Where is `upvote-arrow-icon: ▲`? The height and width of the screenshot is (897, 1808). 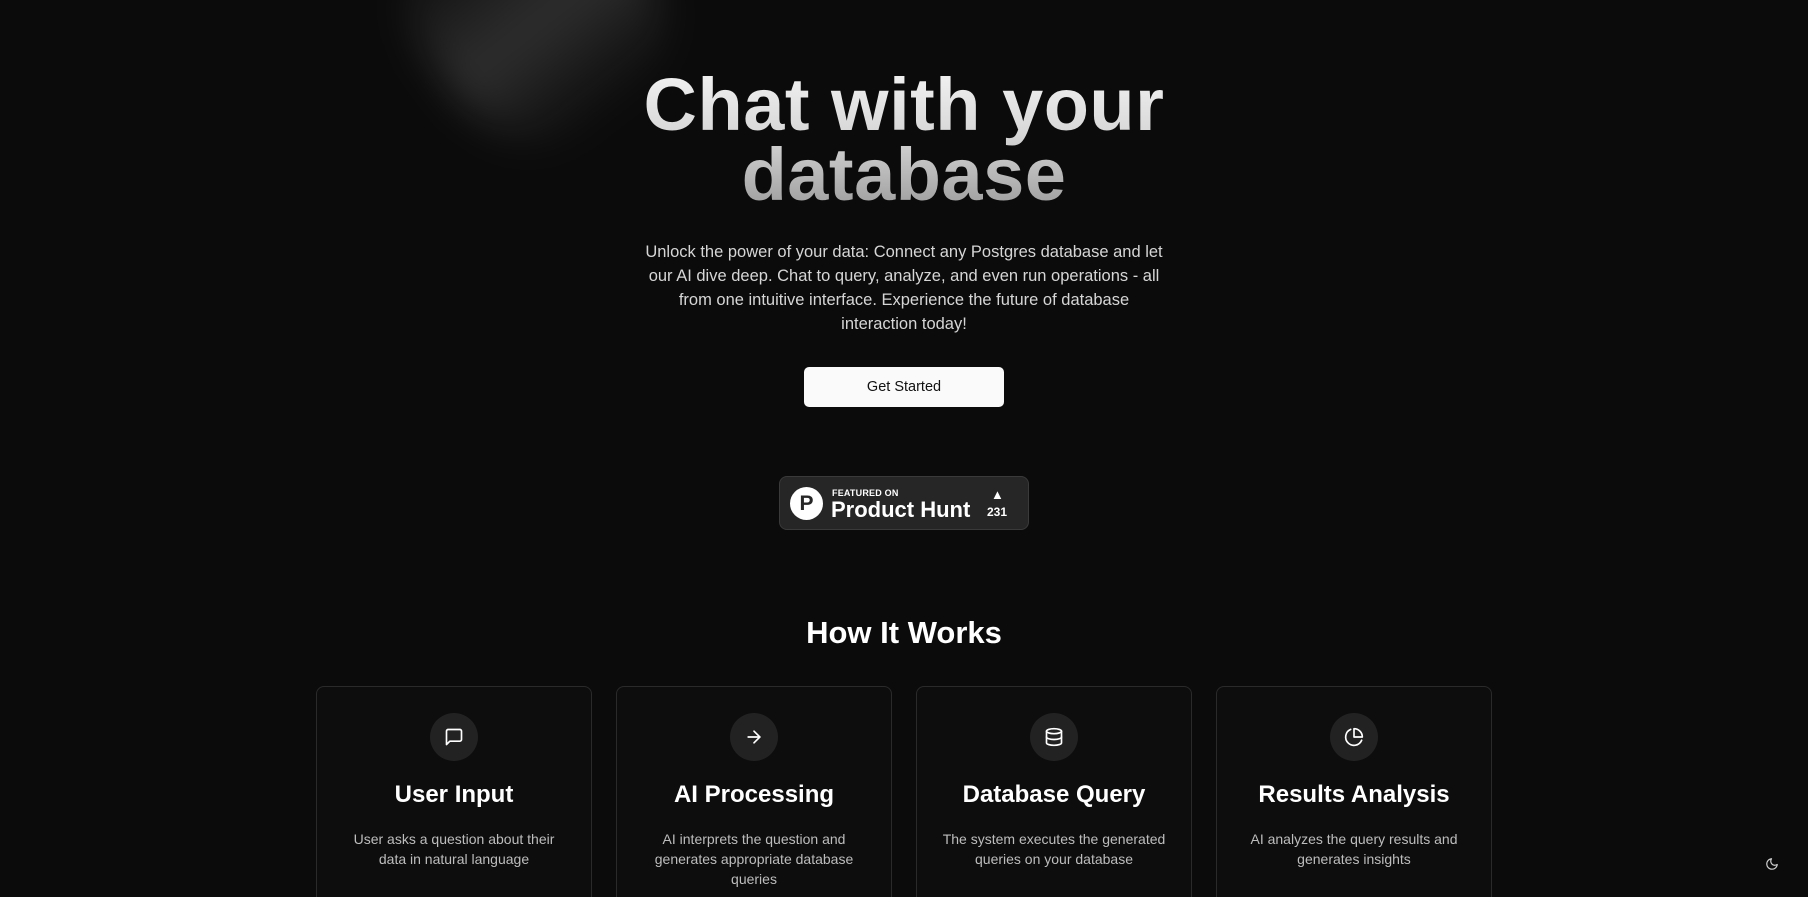 upvote-arrow-icon: ▲ is located at coordinates (997, 494).